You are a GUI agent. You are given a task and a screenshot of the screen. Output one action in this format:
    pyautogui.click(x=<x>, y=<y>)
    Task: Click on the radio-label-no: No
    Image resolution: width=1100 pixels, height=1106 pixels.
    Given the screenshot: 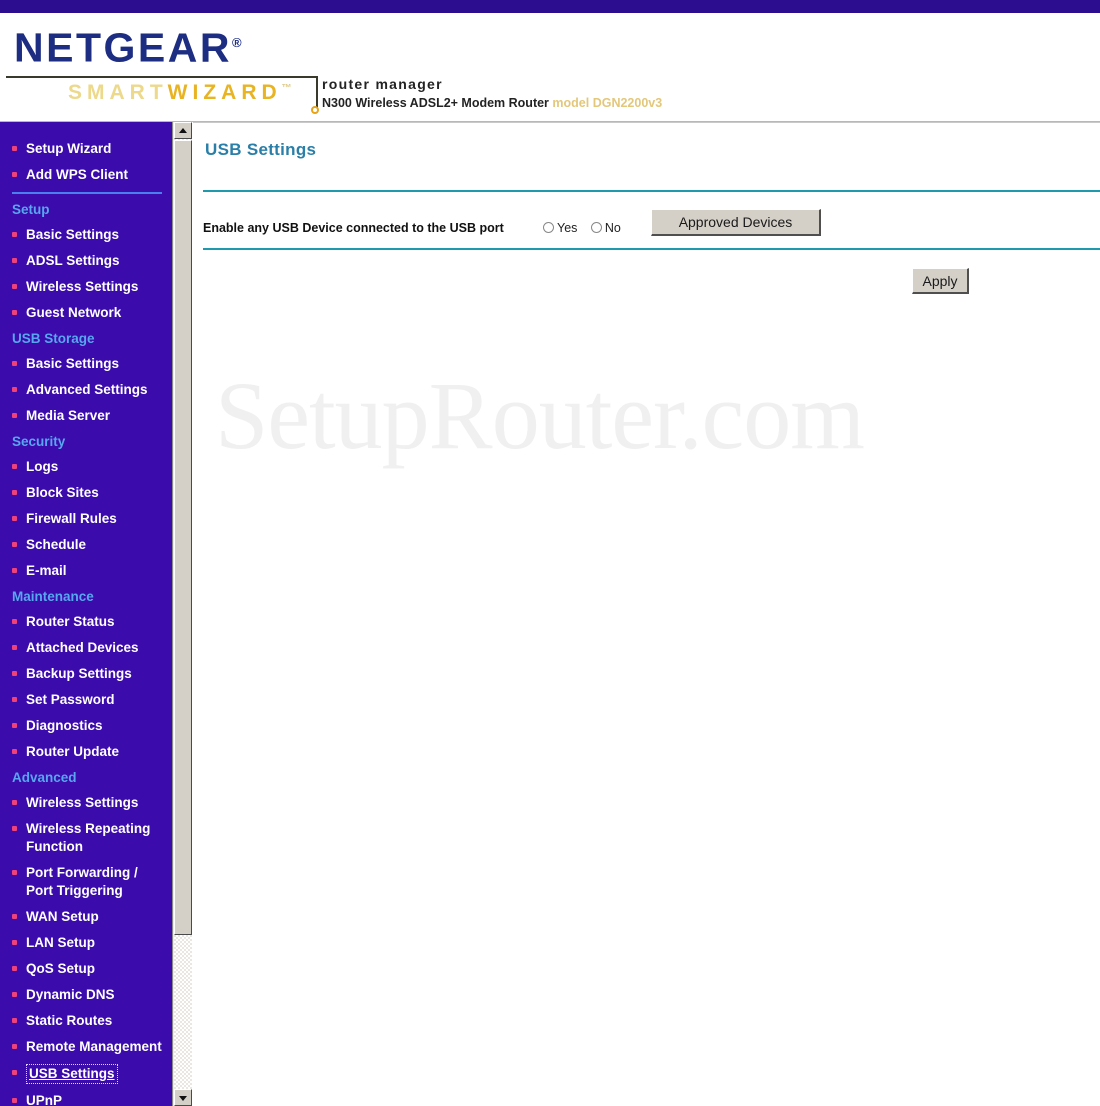 What is the action you would take?
    pyautogui.click(x=612, y=228)
    